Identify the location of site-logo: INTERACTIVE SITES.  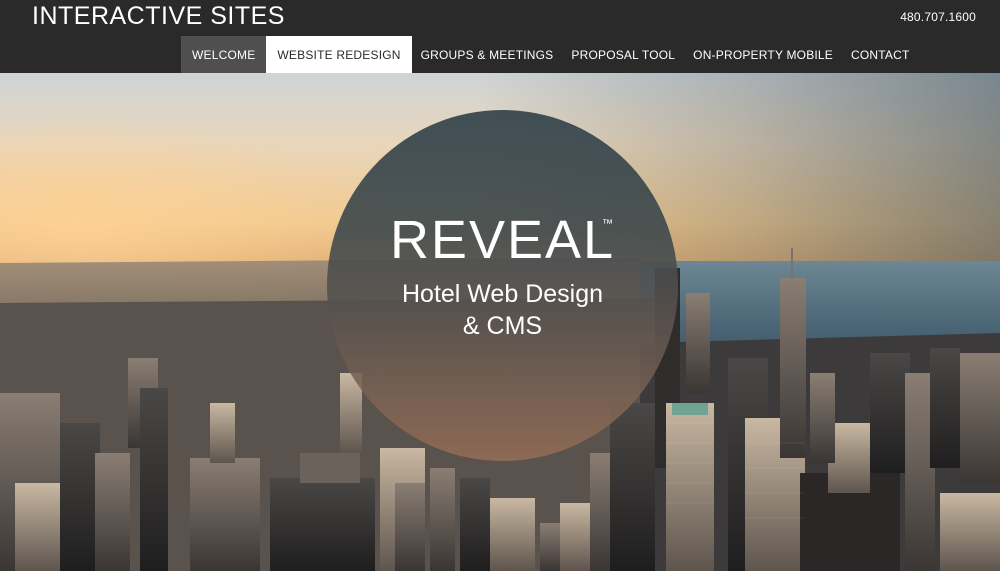
(158, 16).